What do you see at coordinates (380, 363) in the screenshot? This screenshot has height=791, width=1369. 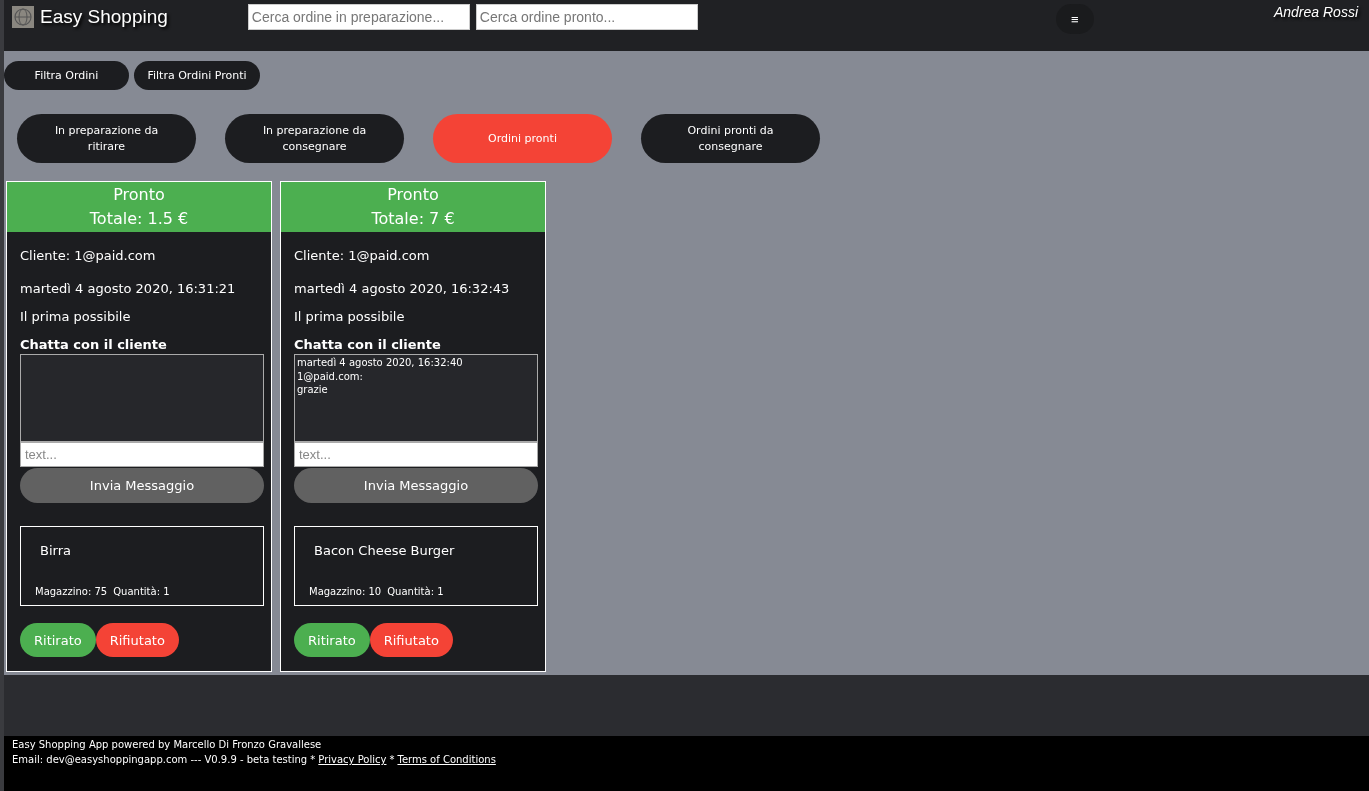 I see `chat-line: martedì 4 agosto 2020, 16:32:40` at bounding box center [380, 363].